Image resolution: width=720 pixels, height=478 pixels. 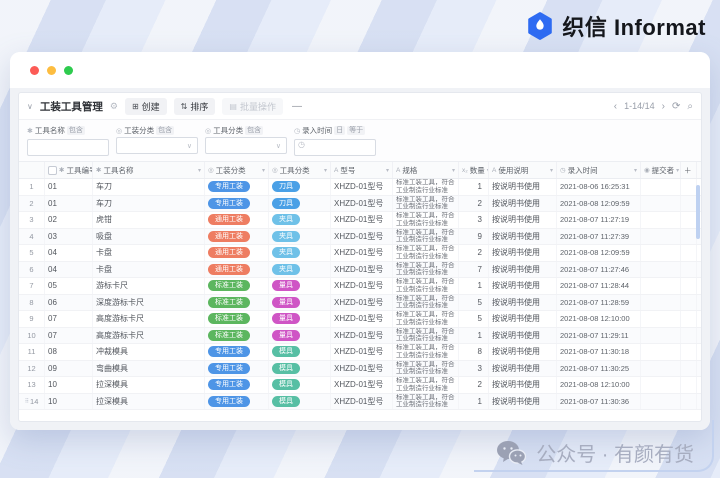 What do you see at coordinates (474, 352) in the screenshot?
I see `cell-qty: 8` at bounding box center [474, 352].